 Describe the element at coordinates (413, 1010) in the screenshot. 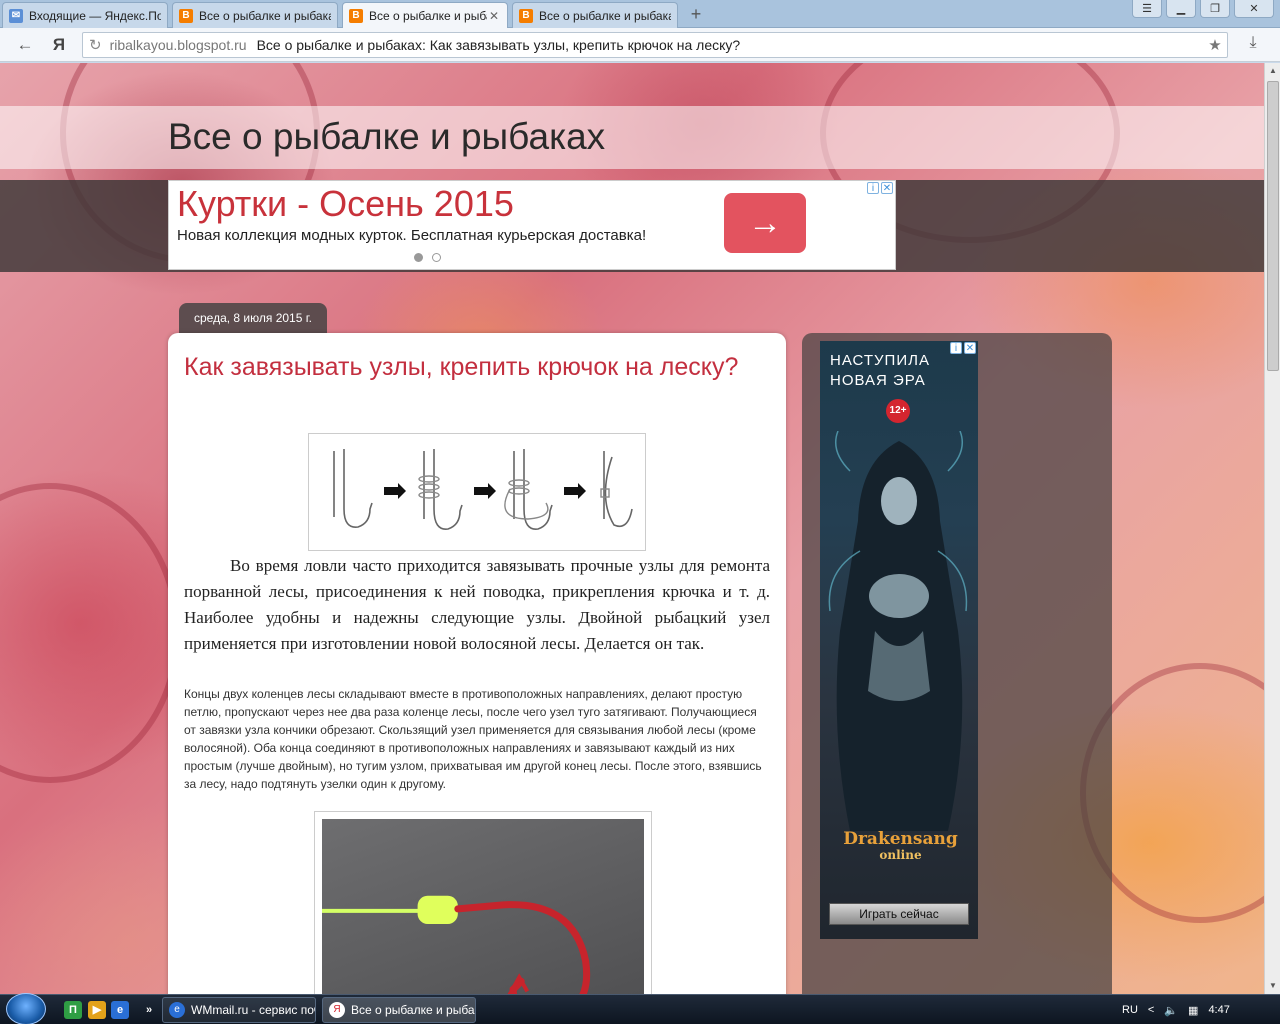

I see `taskbar-item-label: Все о рыбалке и рыбаках` at that location.